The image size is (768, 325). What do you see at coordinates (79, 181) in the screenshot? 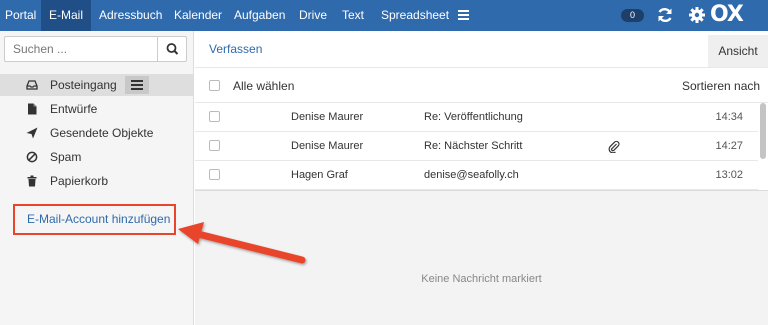
I see `folder-label: Papierkorb` at bounding box center [79, 181].